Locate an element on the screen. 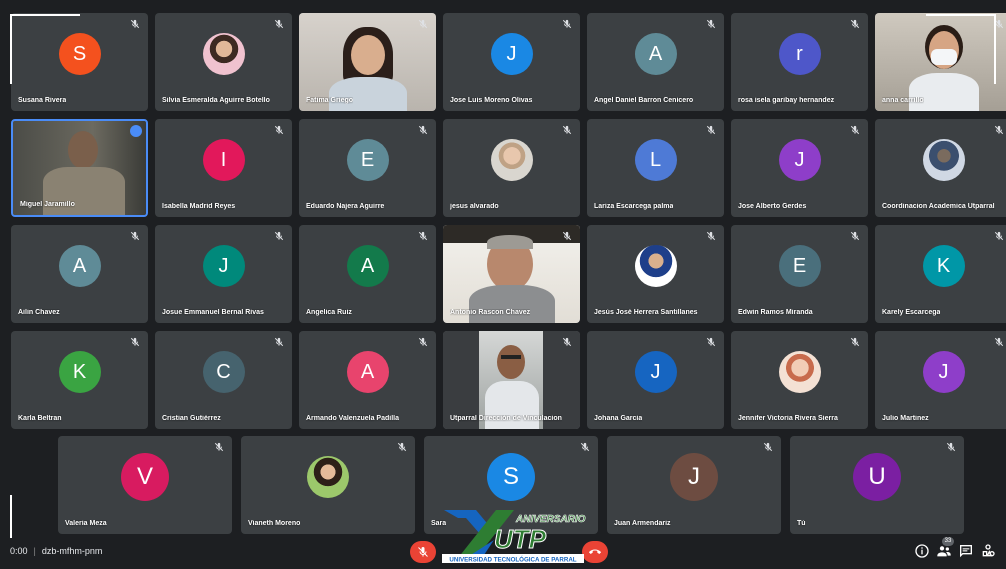  participant-tile: Jennifer Victoria Rivera Sierra is located at coordinates (799, 380).